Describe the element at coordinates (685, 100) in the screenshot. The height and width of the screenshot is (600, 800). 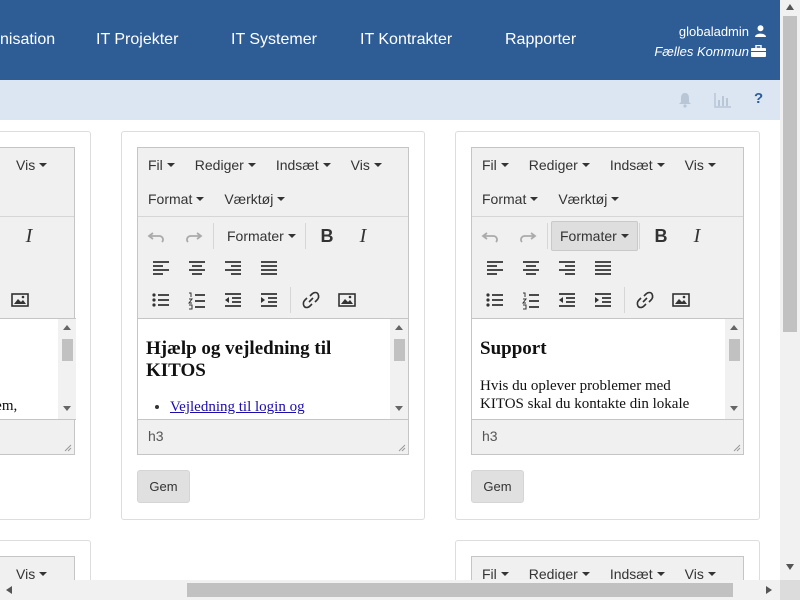
I see `bell-icon` at that location.